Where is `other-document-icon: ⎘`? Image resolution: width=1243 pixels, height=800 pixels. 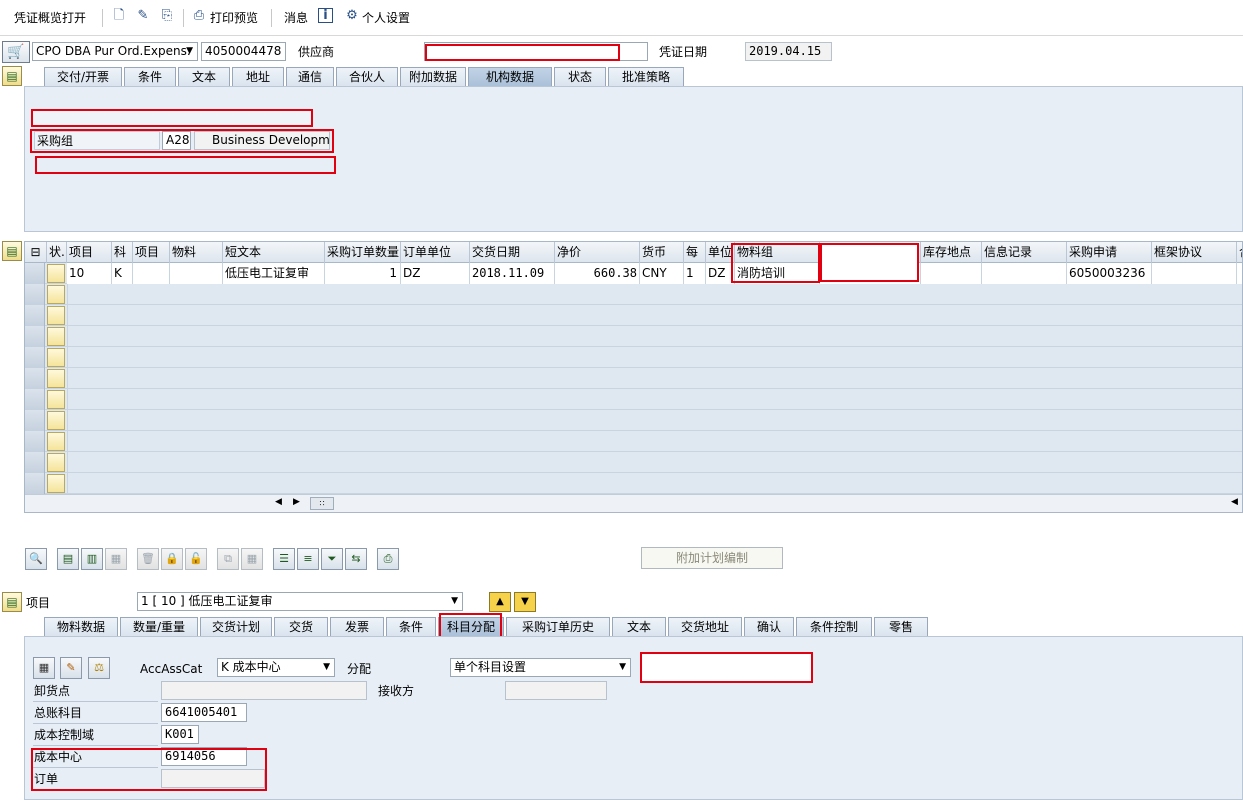 other-document-icon: ⎘ is located at coordinates (167, 16).